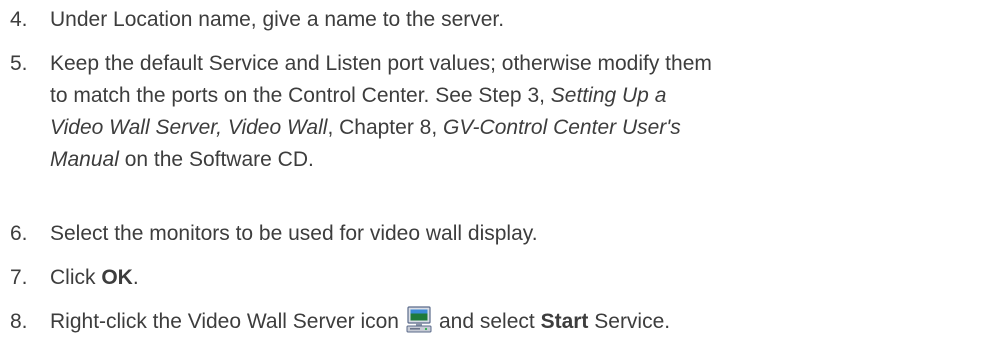 The image size is (989, 357). What do you see at coordinates (490, 278) in the screenshot?
I see `step-7: 7. Click OK.` at bounding box center [490, 278].